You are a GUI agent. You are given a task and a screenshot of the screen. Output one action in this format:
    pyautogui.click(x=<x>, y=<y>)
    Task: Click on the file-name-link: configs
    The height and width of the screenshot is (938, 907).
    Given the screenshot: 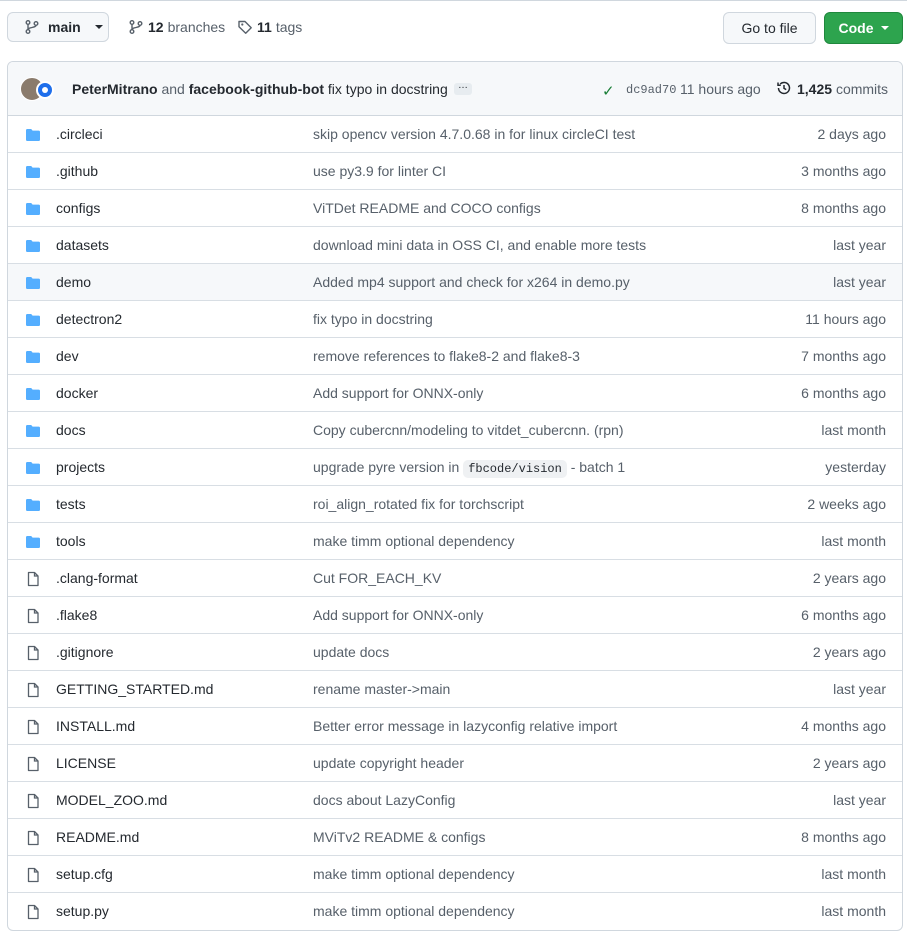 What is the action you would take?
    pyautogui.click(x=78, y=208)
    